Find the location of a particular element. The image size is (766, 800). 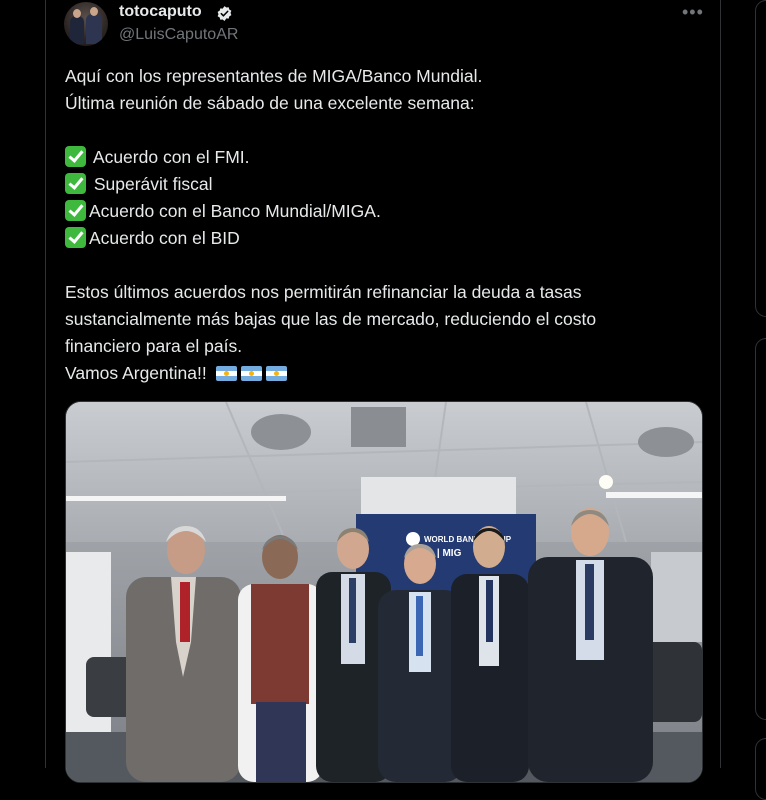

checklist-item: Superávit fiscal is located at coordinates (385, 184).